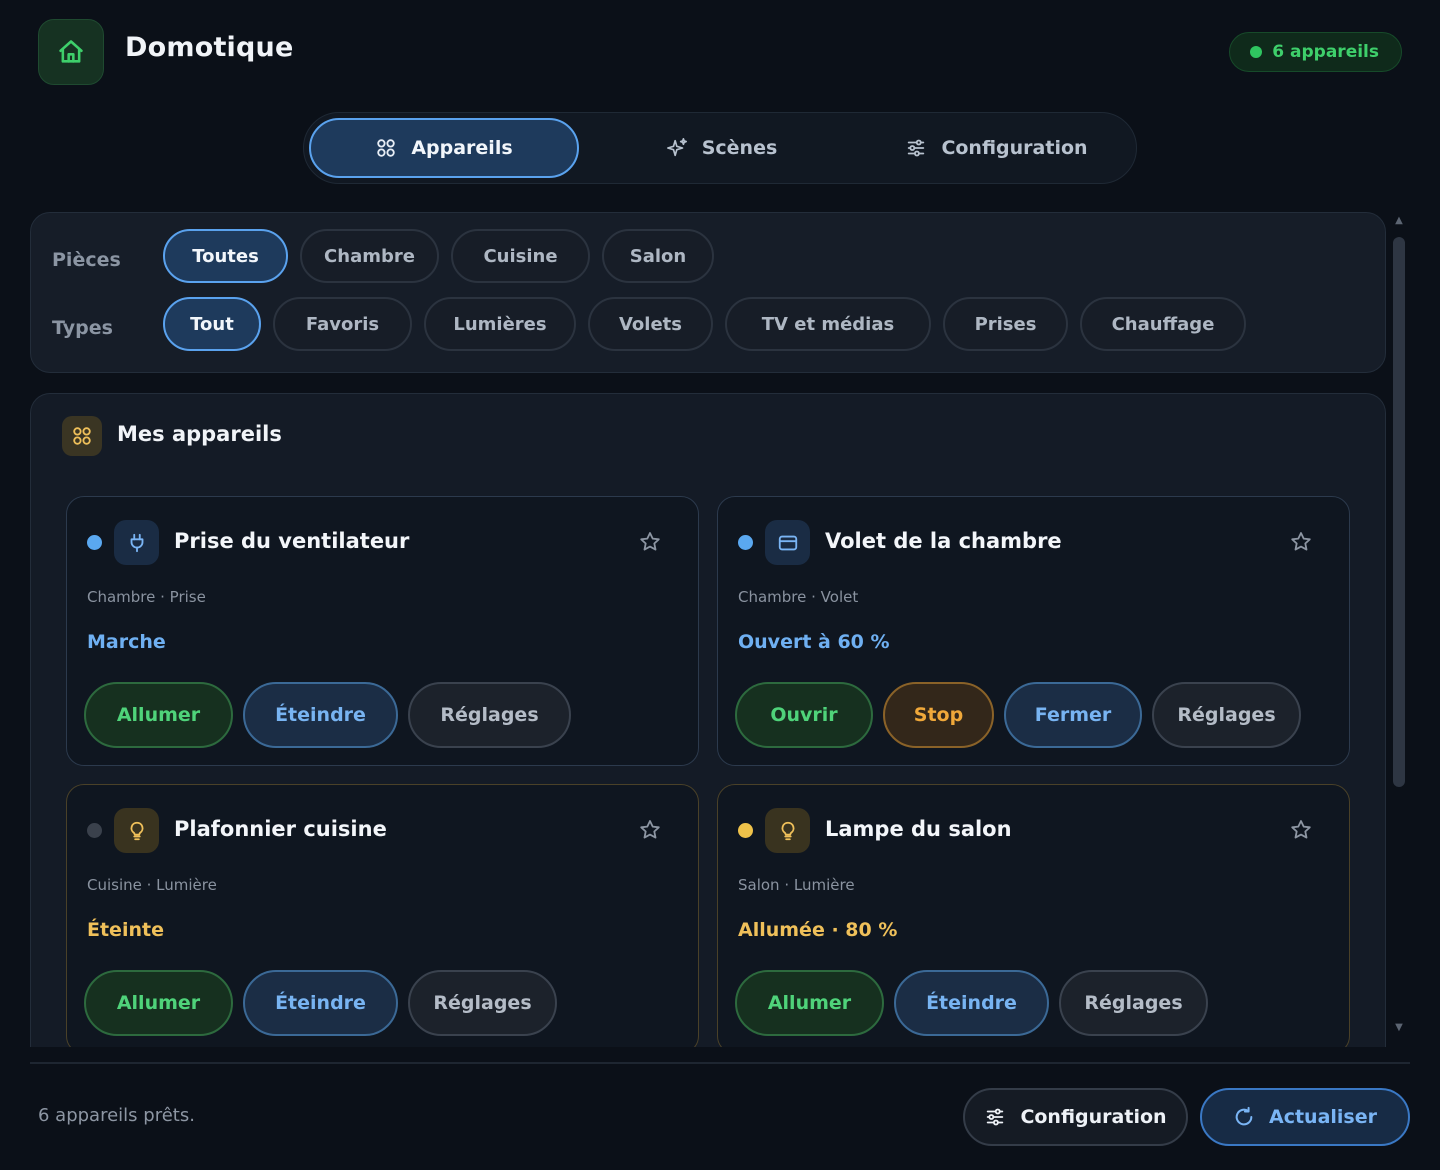  I want to click on device-state: Ouvert à 60 %, so click(814, 642).